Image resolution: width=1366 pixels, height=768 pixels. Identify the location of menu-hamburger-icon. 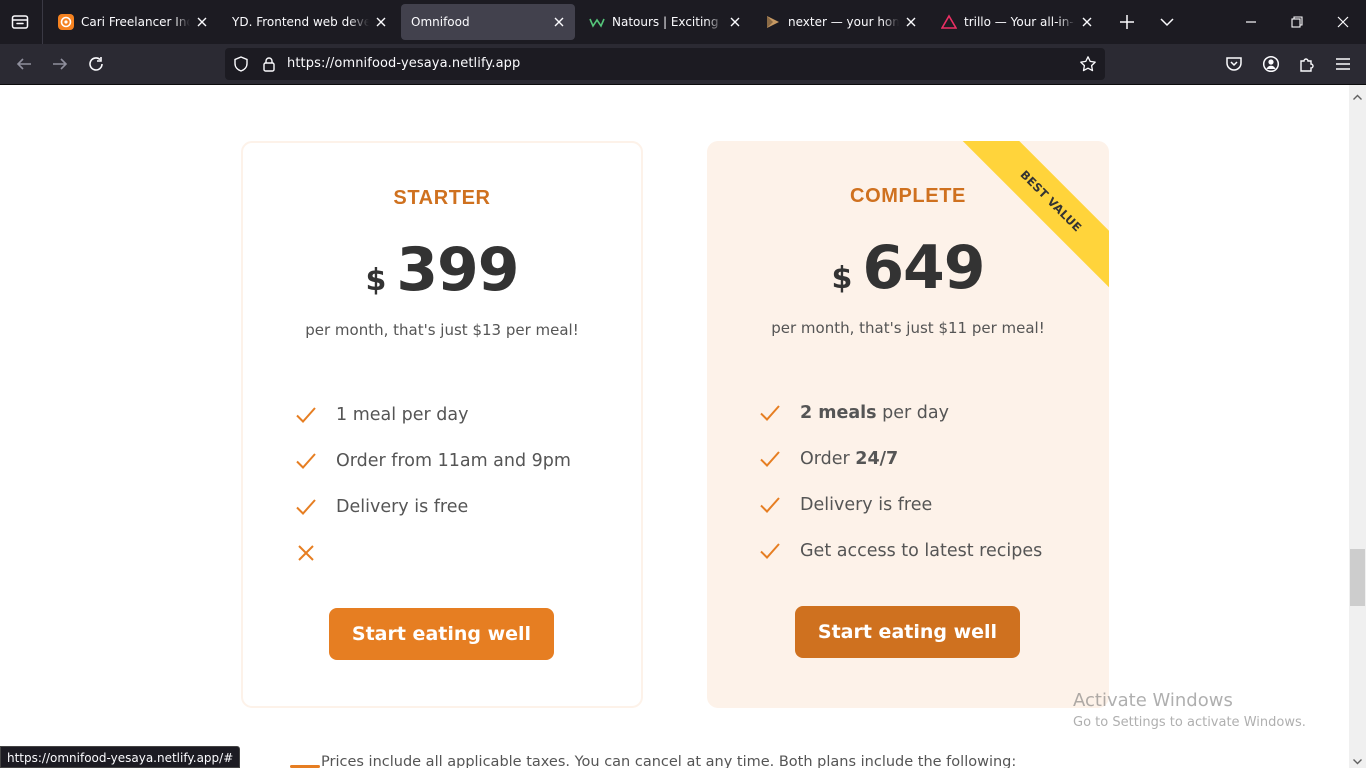
(1343, 64).